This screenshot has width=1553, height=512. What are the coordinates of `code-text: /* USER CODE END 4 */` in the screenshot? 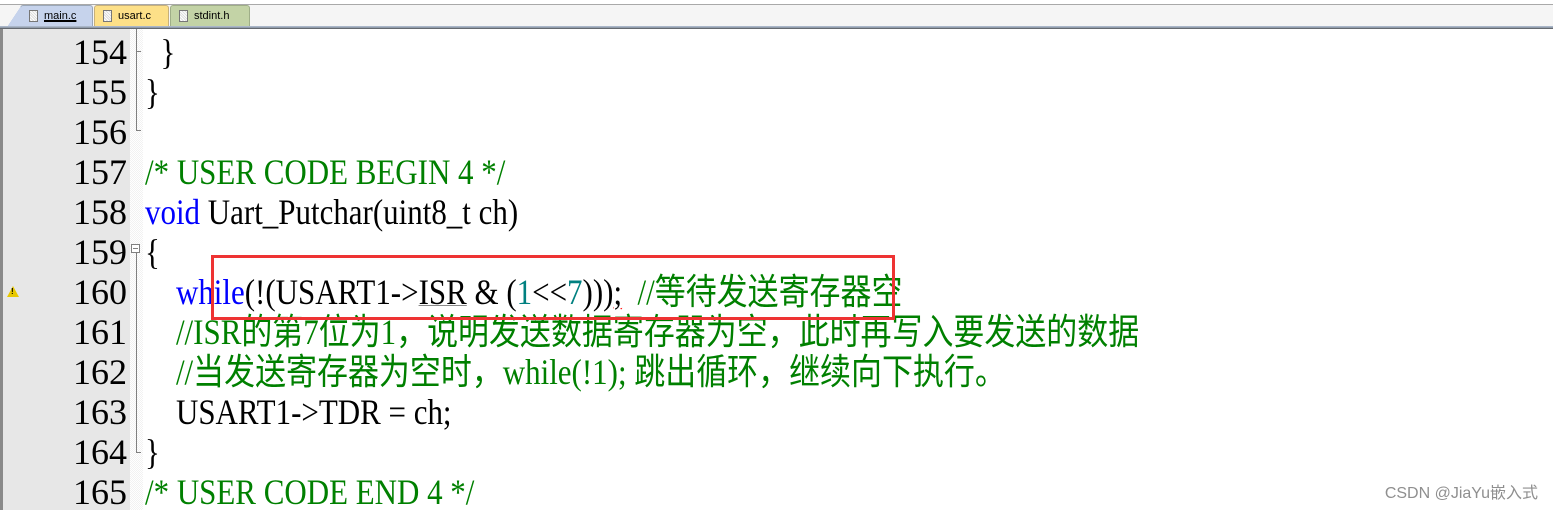 It's located at (309, 492).